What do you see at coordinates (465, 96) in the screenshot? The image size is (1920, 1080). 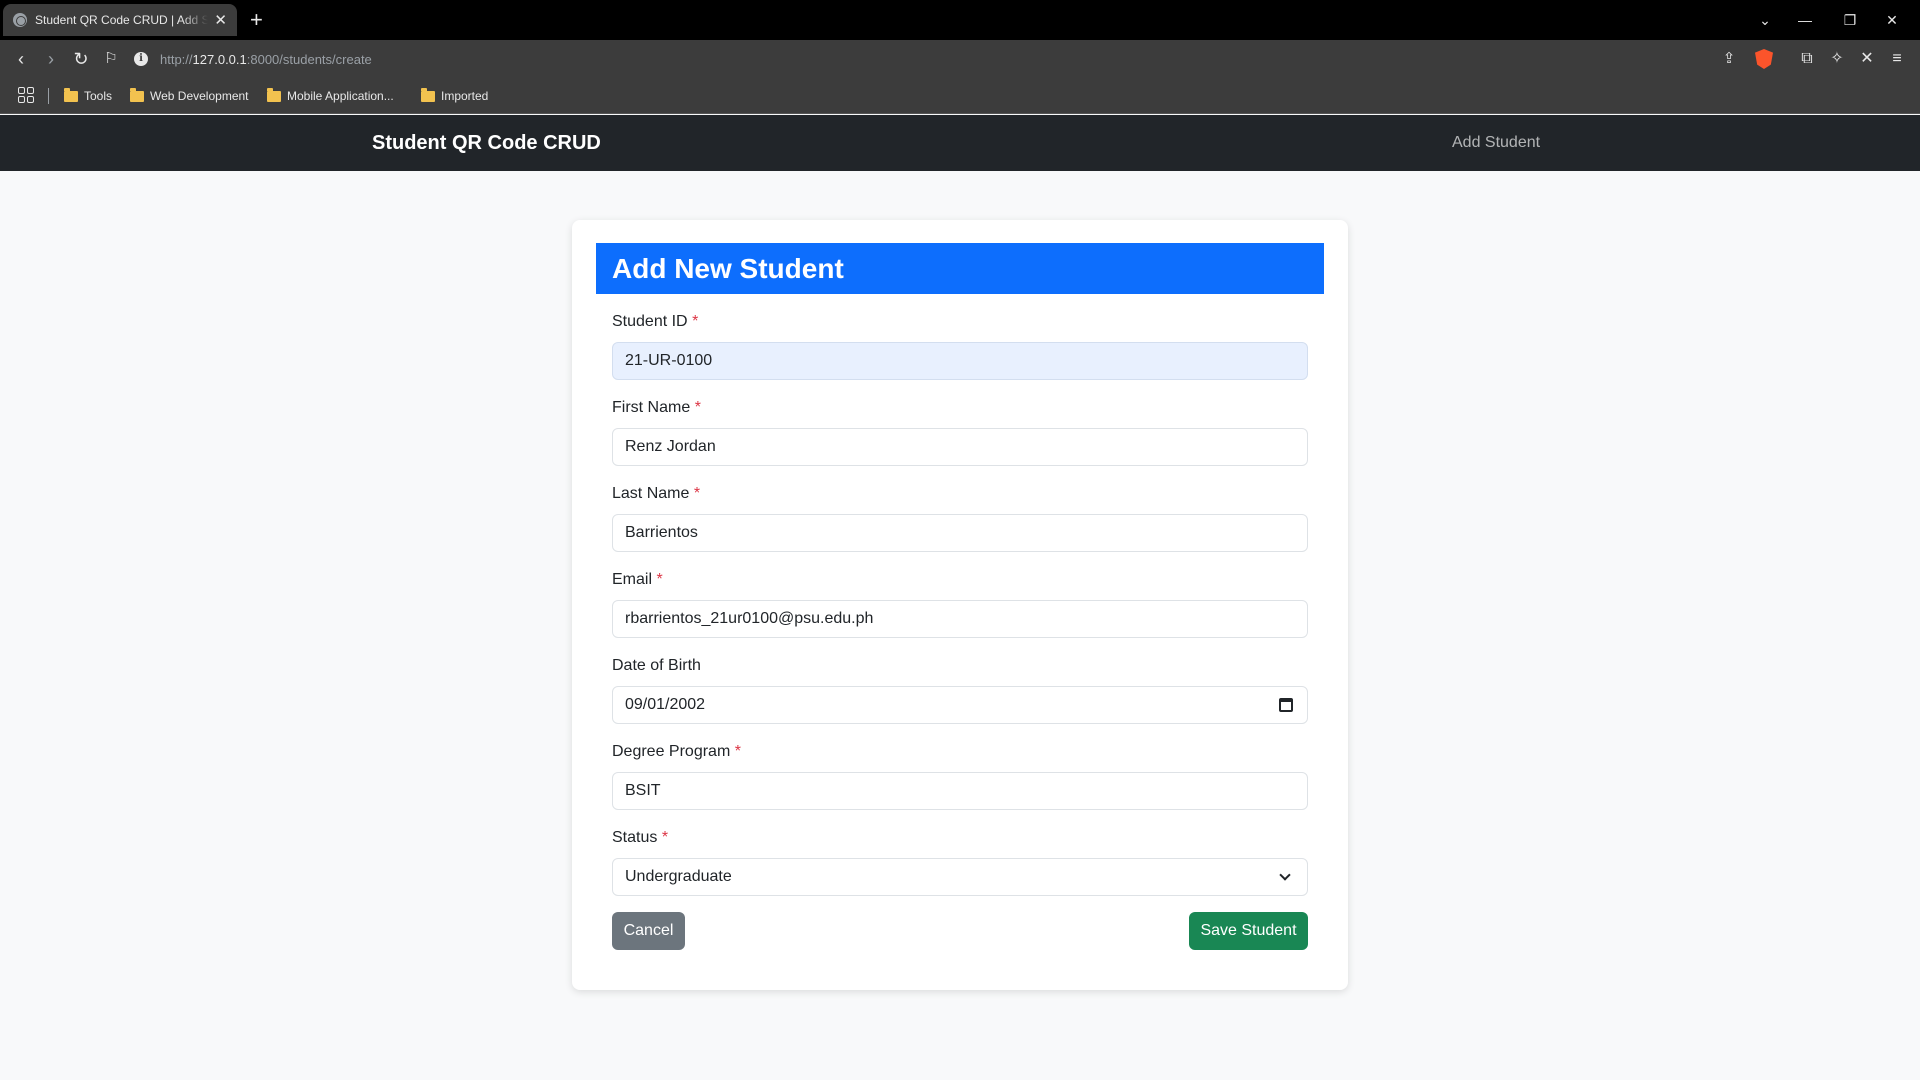 I see `bookmark-label: Imported` at bounding box center [465, 96].